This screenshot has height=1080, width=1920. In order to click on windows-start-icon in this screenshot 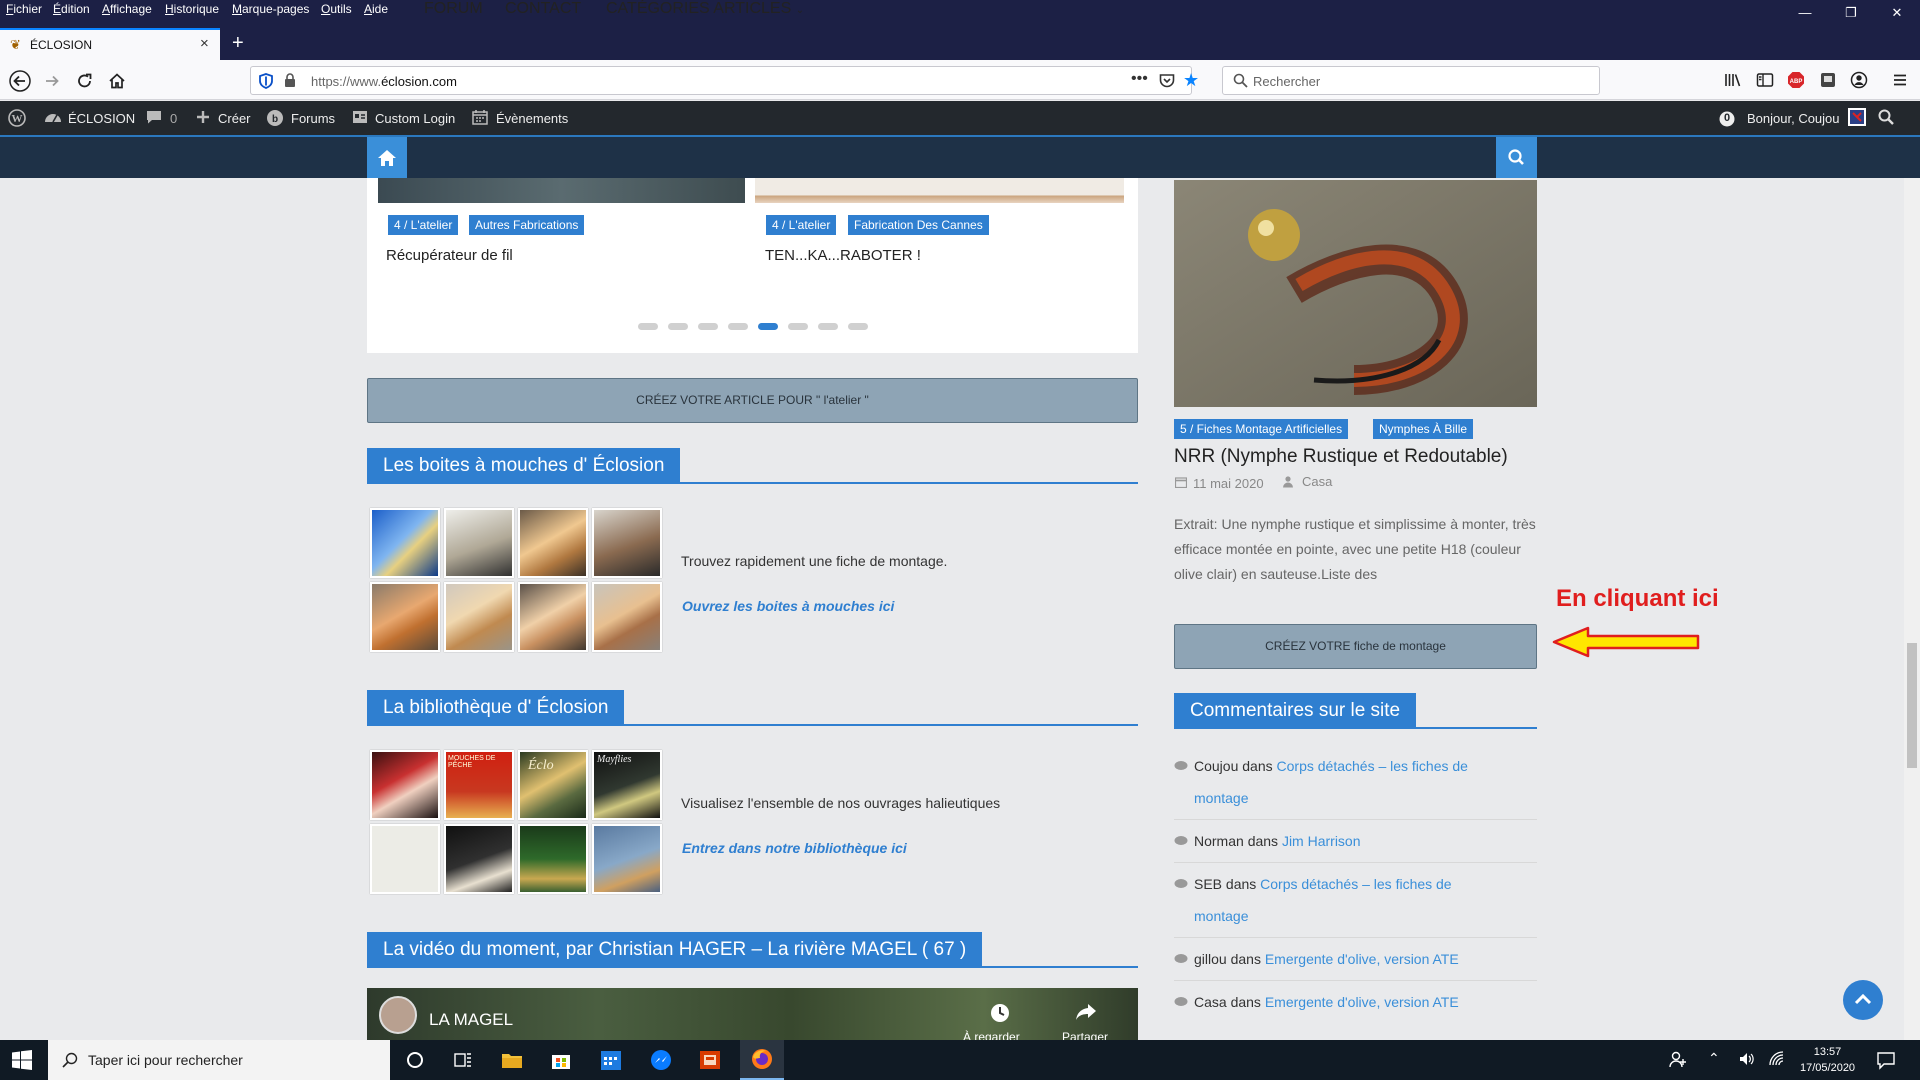, I will do `click(22, 1060)`.